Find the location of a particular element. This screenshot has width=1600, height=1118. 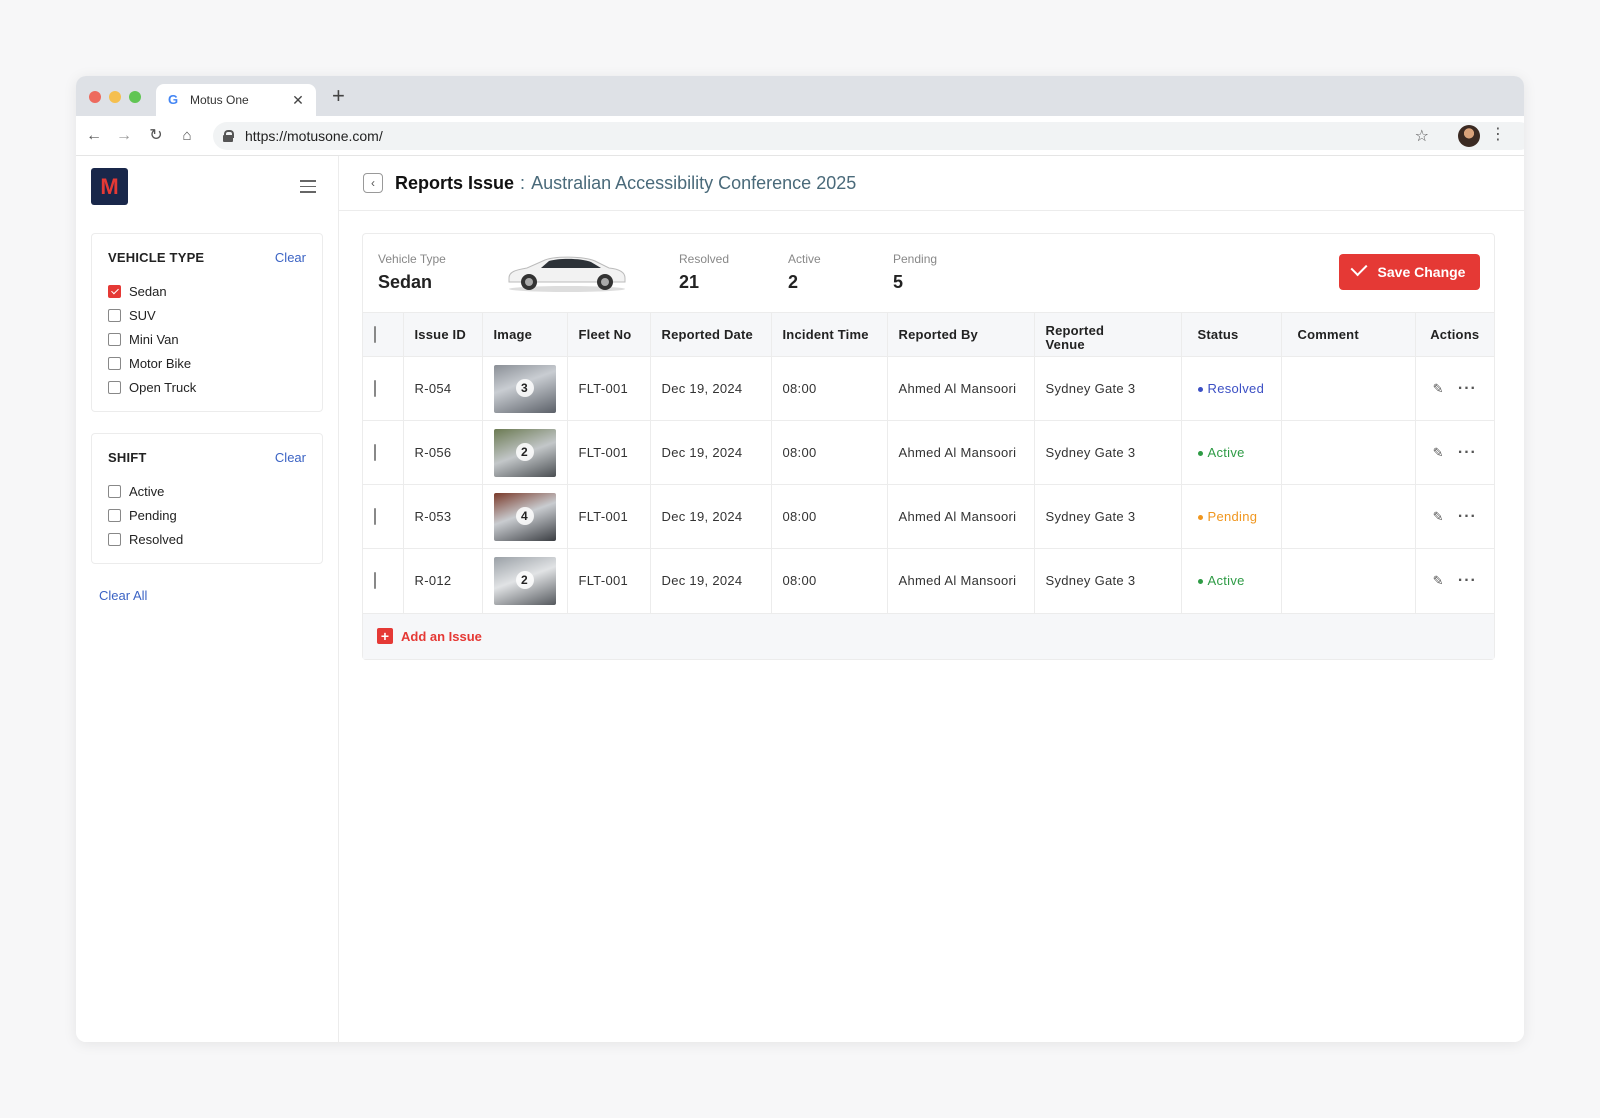

issue-id-cell: R-056 is located at coordinates (443, 452).